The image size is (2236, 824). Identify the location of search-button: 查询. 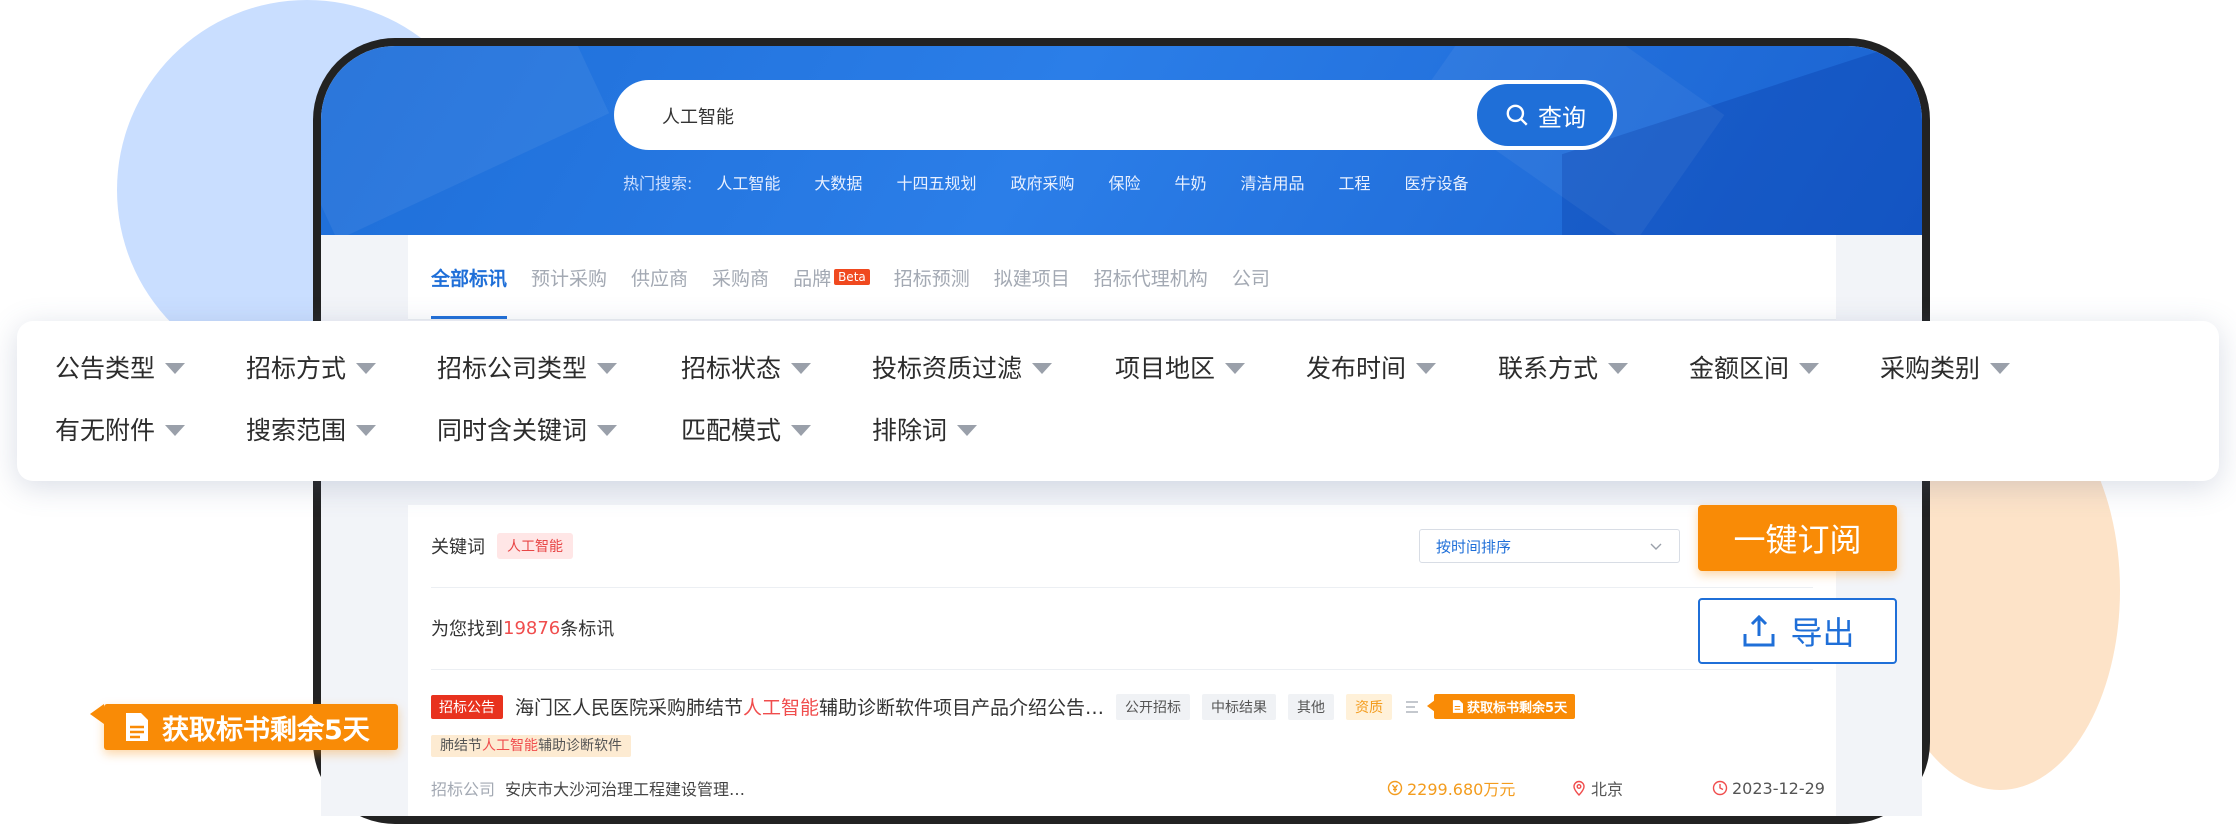
(1545, 115).